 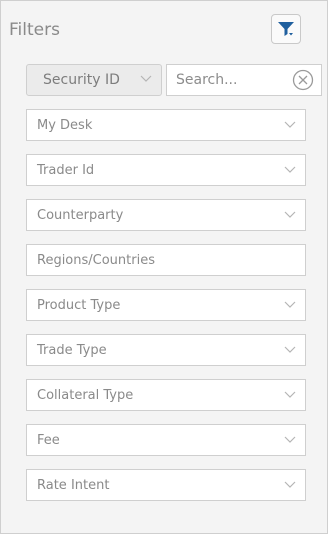 I want to click on clear-search-icon, so click(x=303, y=80).